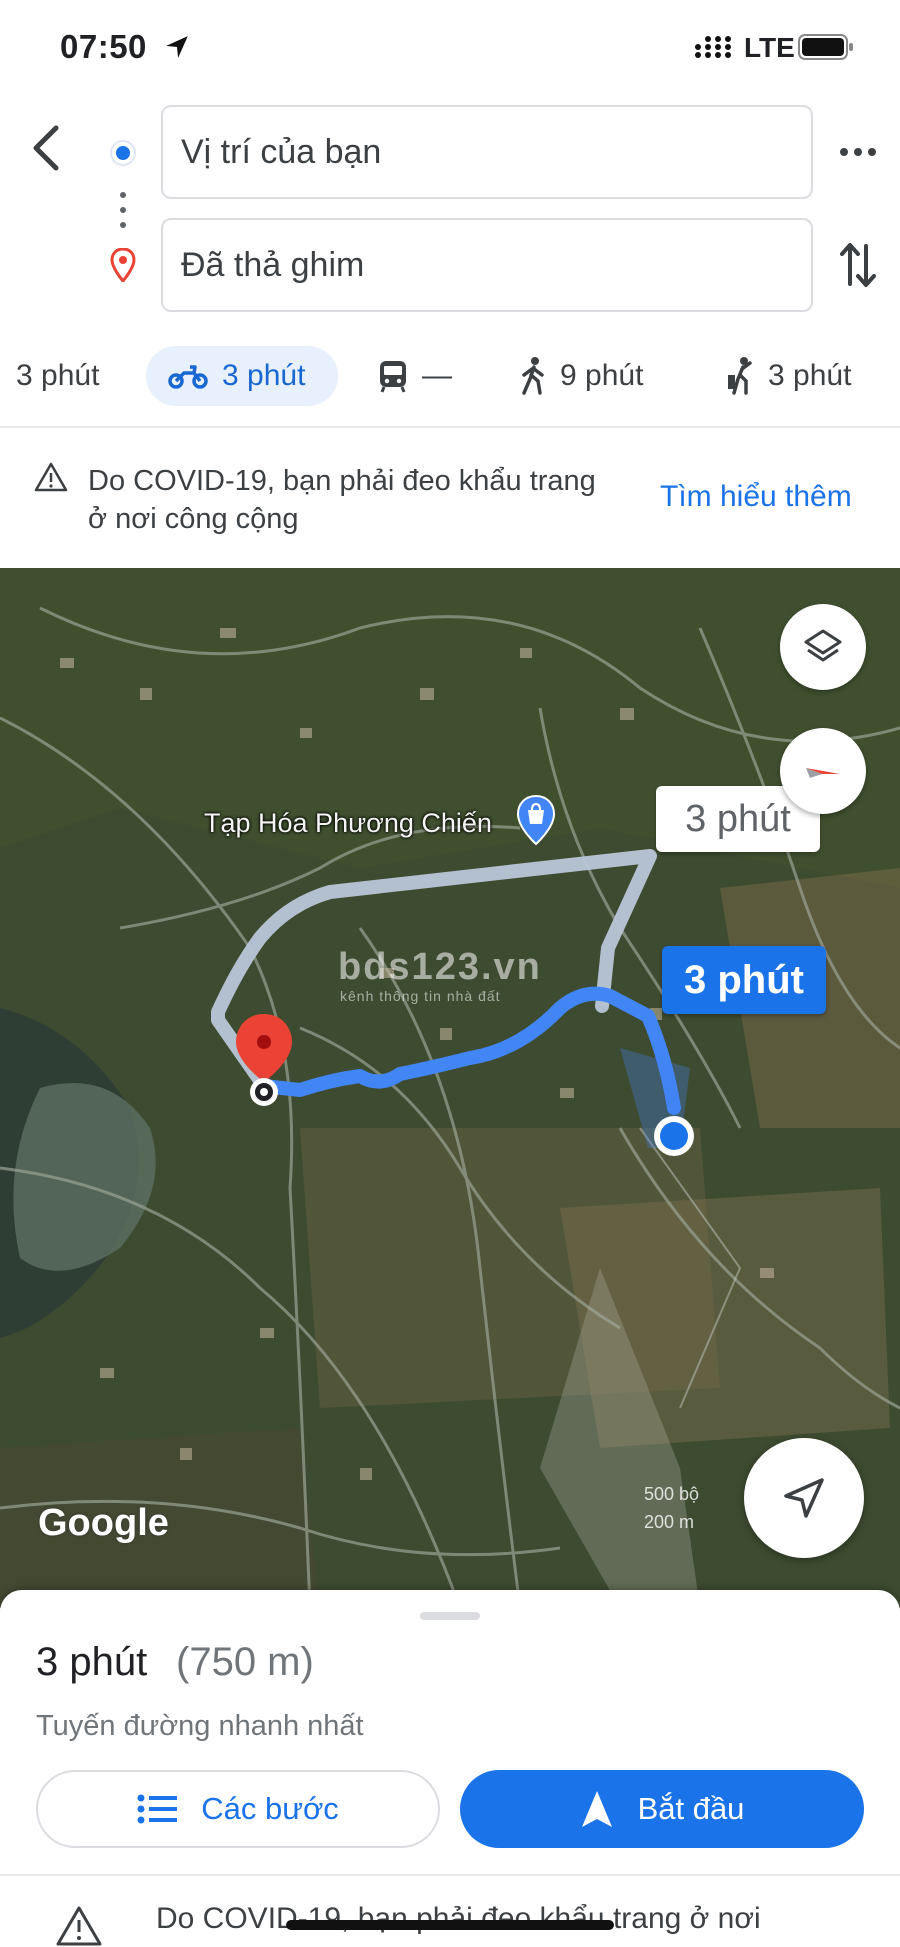 This screenshot has height=1947, width=900. I want to click on scale-meters: 200 m, so click(669, 1522).